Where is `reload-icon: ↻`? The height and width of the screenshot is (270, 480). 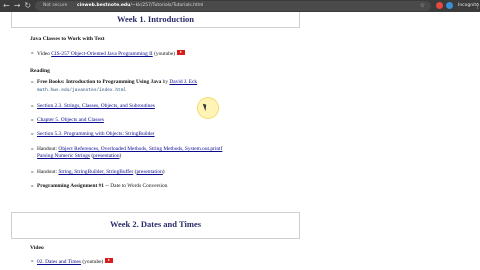 reload-icon: ↻ is located at coordinates (27, 6).